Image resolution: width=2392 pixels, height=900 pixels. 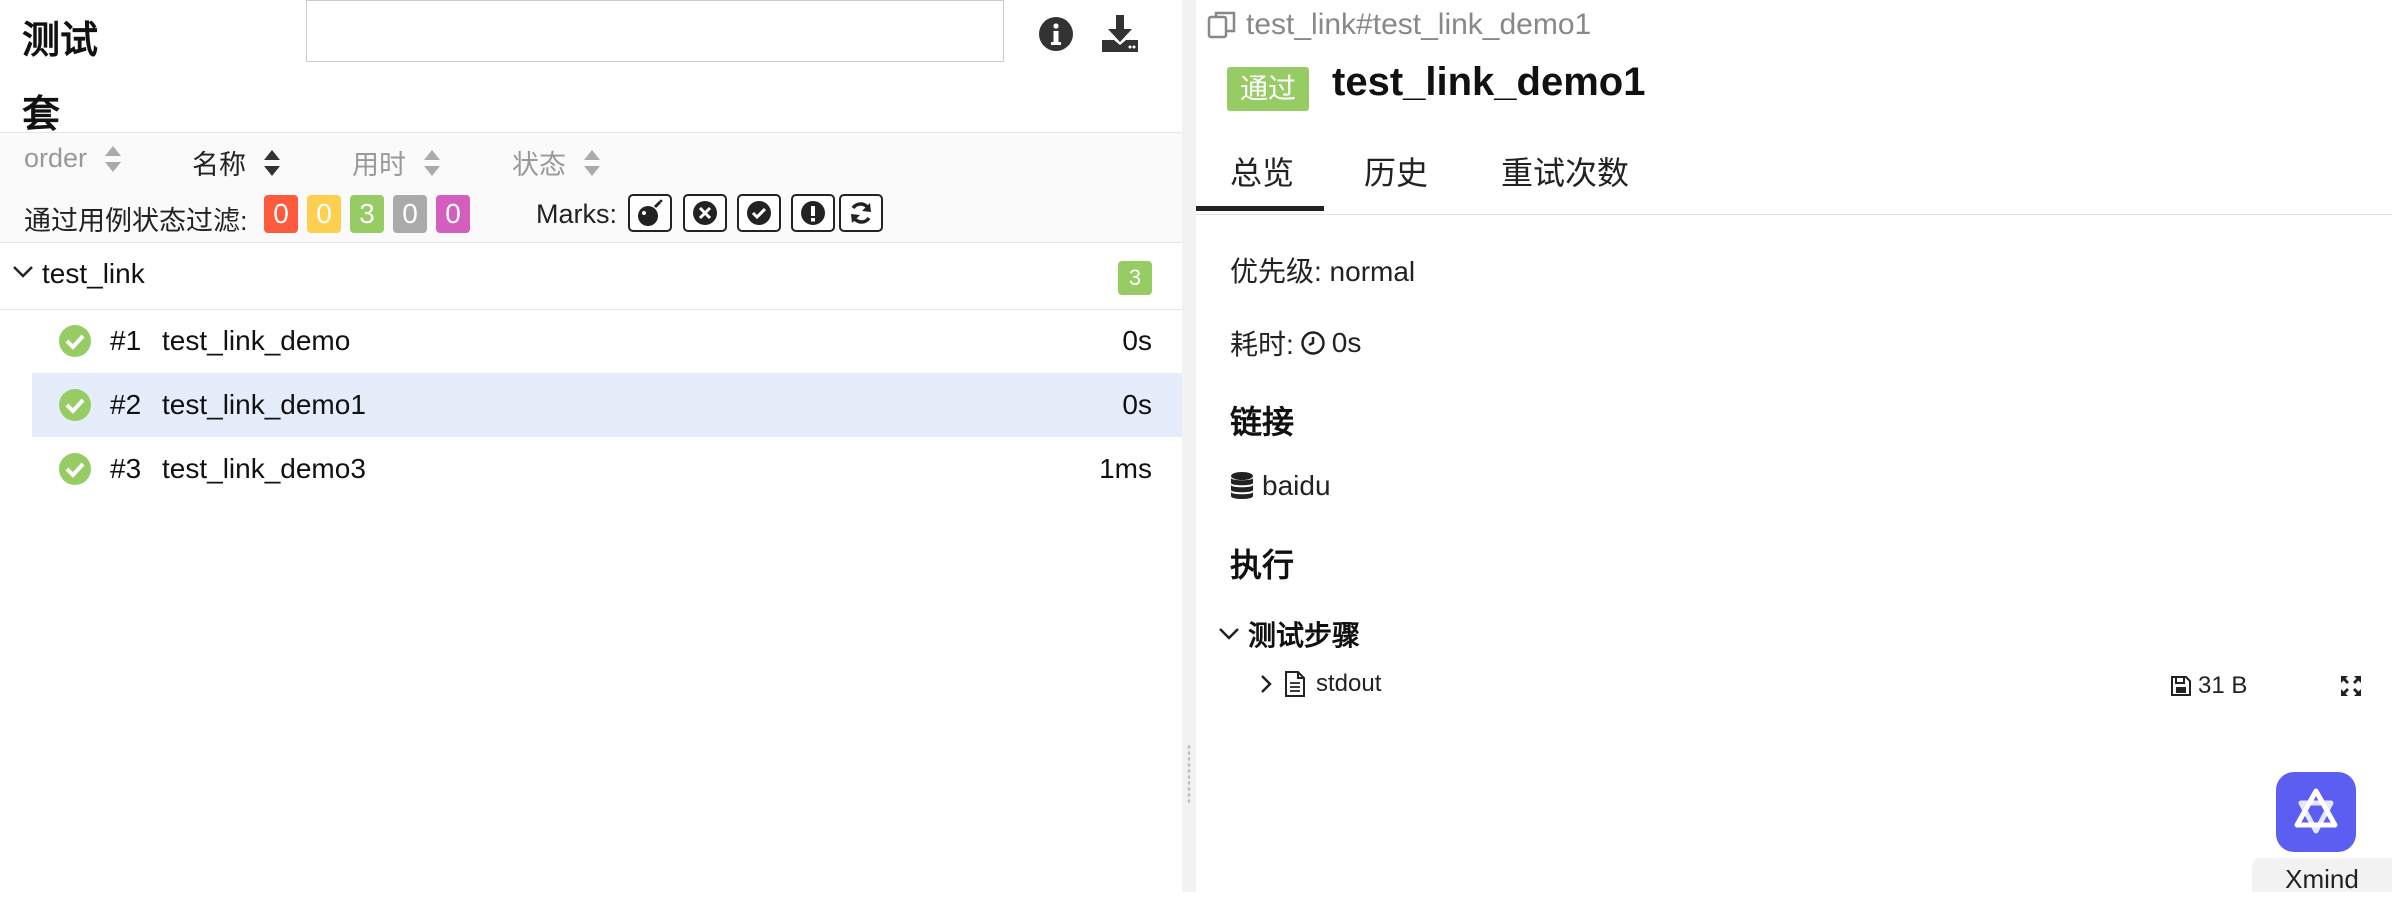 I want to click on test-row: #1 test_link_demo 0s, so click(x=607, y=341).